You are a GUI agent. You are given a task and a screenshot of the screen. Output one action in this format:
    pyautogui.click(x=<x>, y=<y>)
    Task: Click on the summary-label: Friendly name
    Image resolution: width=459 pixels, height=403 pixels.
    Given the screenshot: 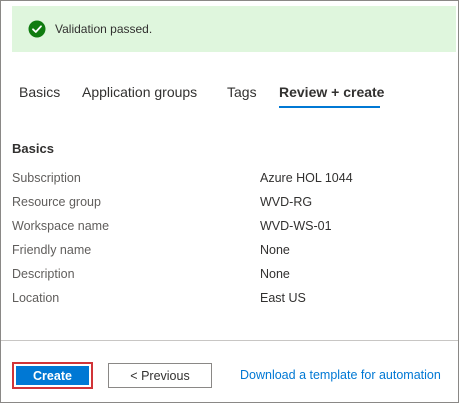 What is the action you would take?
    pyautogui.click(x=52, y=250)
    